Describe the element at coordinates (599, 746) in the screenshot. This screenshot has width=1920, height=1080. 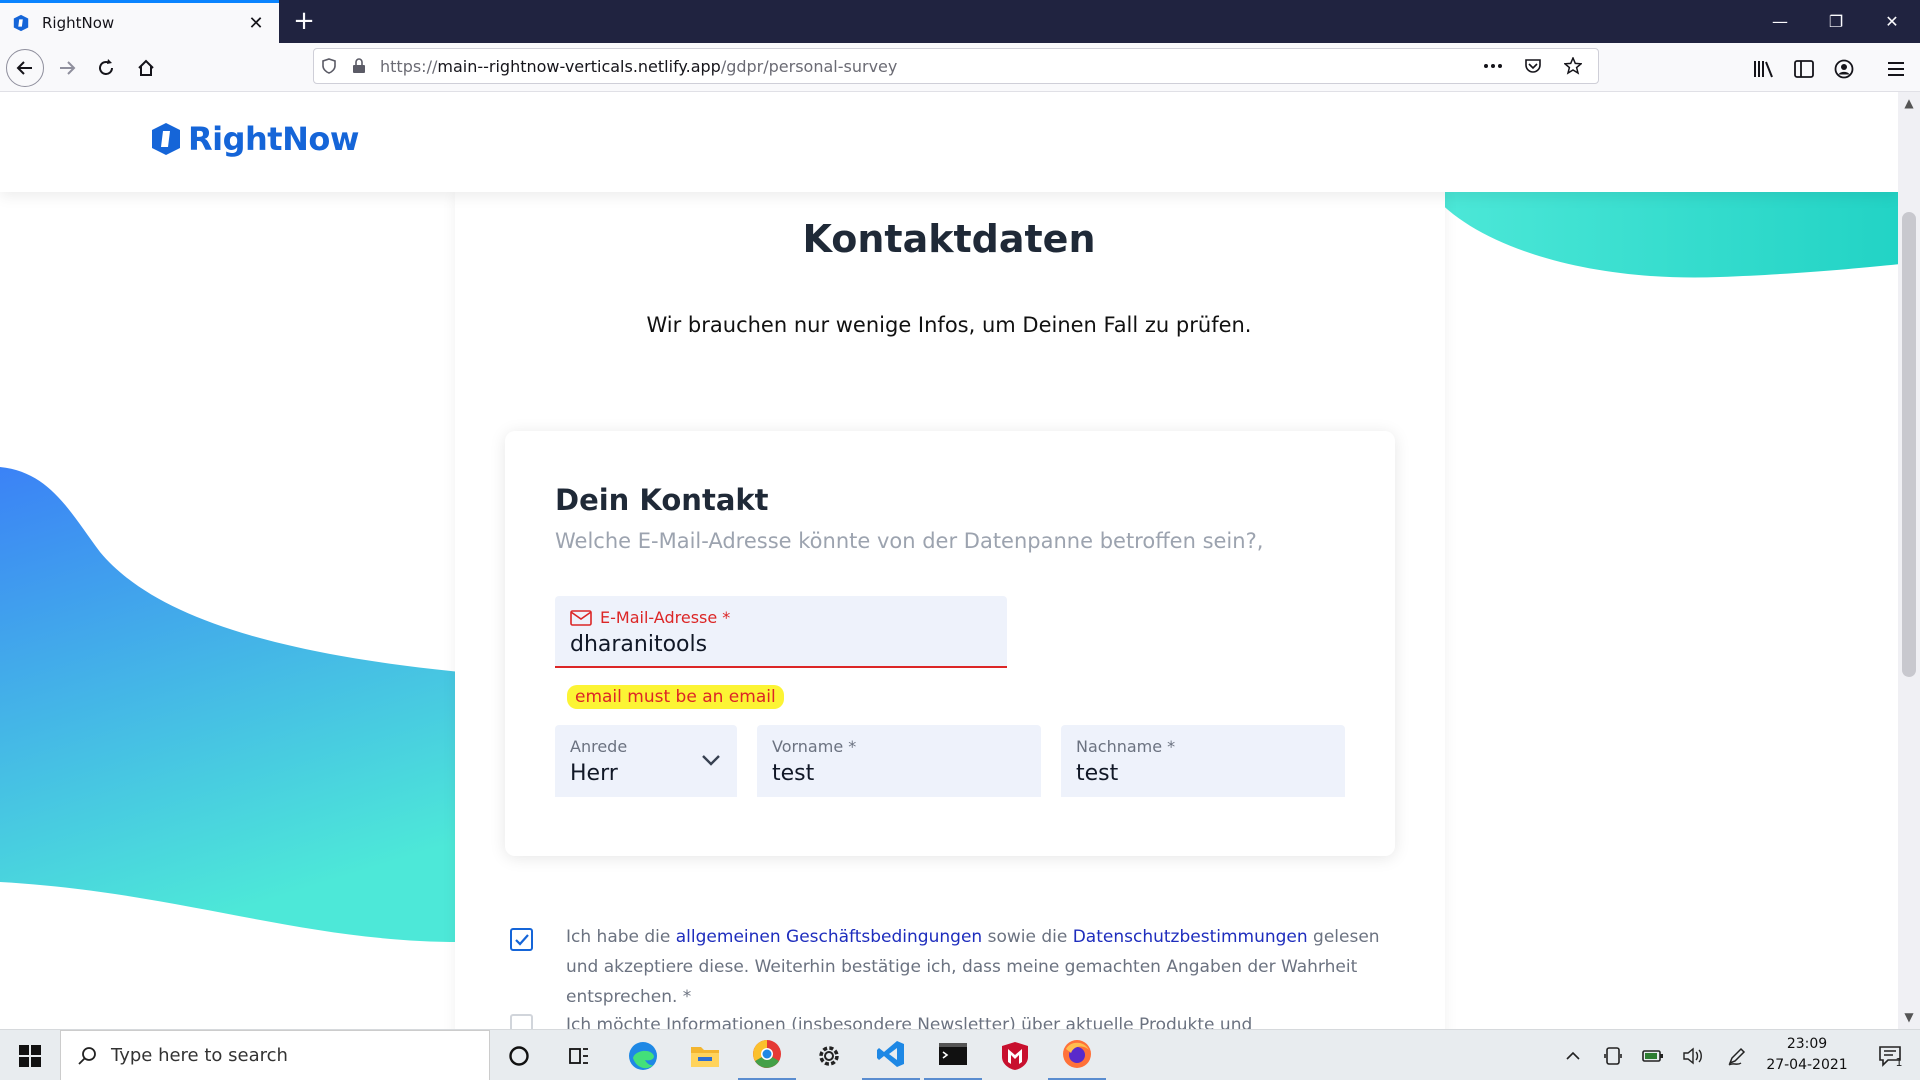
I see `anrede-label: Anrede` at that location.